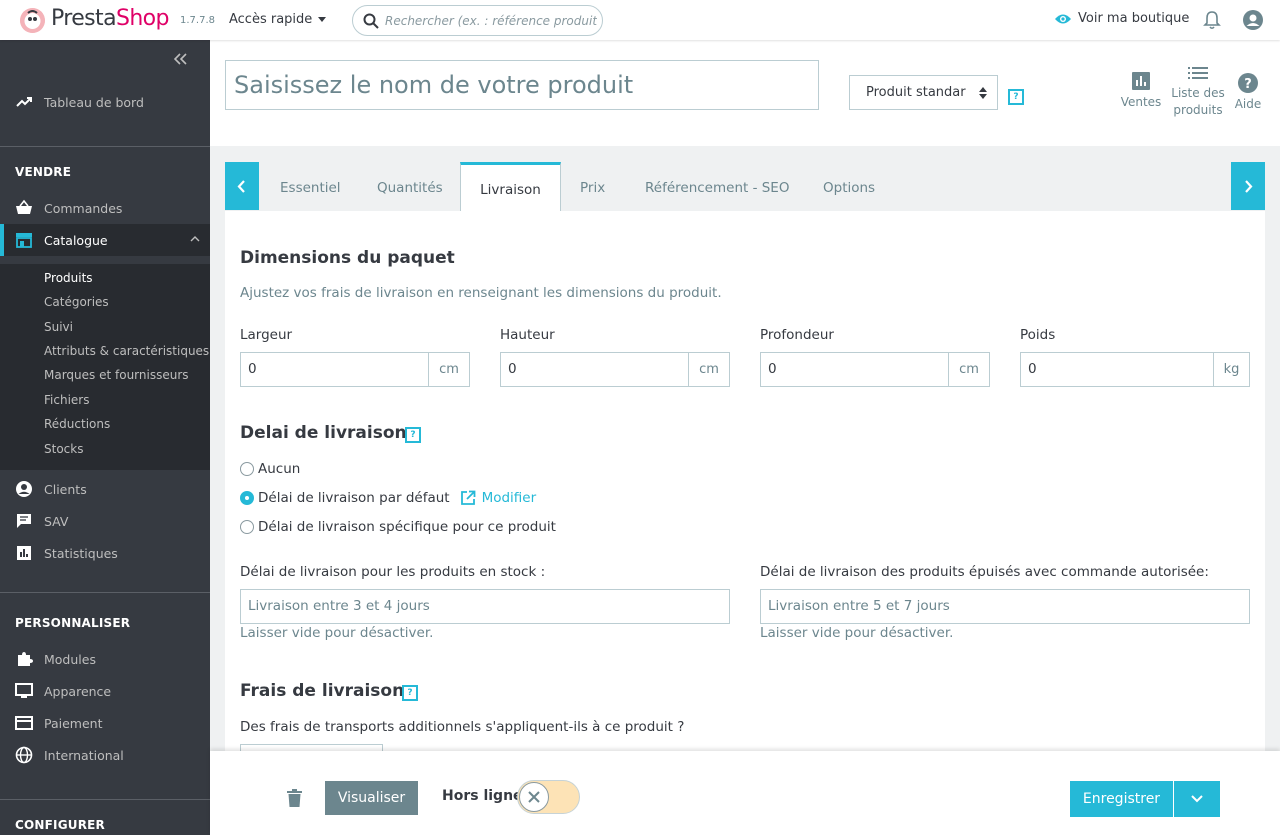 This screenshot has width=1280, height=835. I want to click on user-avatar-icon, so click(1253, 20).